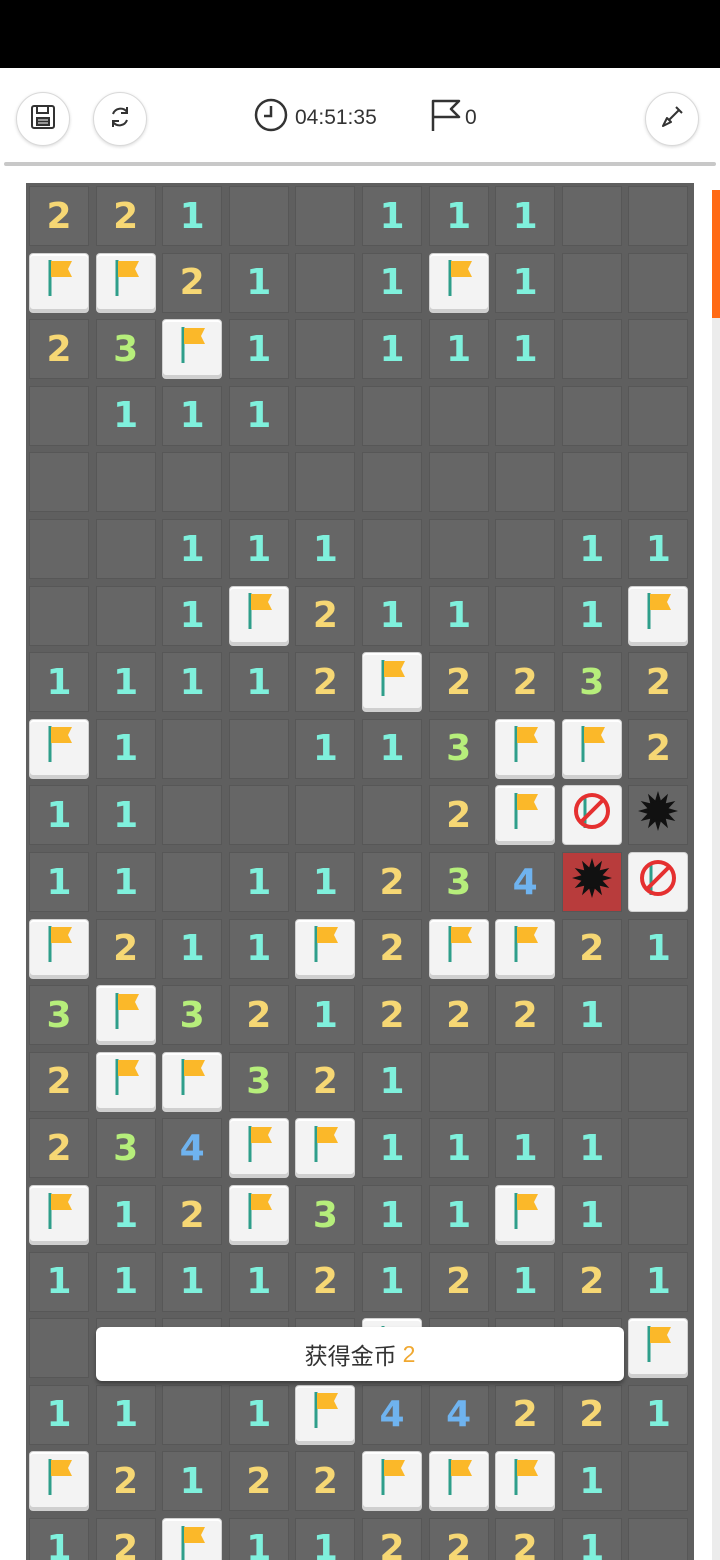 This screenshot has height=1560, width=720. Describe the element at coordinates (658, 815) in the screenshot. I see `mine-cell` at that location.